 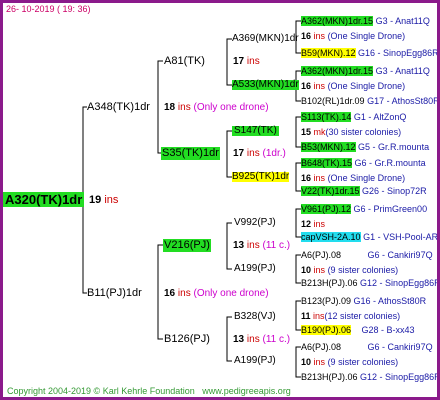 What do you see at coordinates (365, 21) in the screenshot?
I see `g4-row-1: A362(MKN)1dr.15 G3 - Anat11Q` at bounding box center [365, 21].